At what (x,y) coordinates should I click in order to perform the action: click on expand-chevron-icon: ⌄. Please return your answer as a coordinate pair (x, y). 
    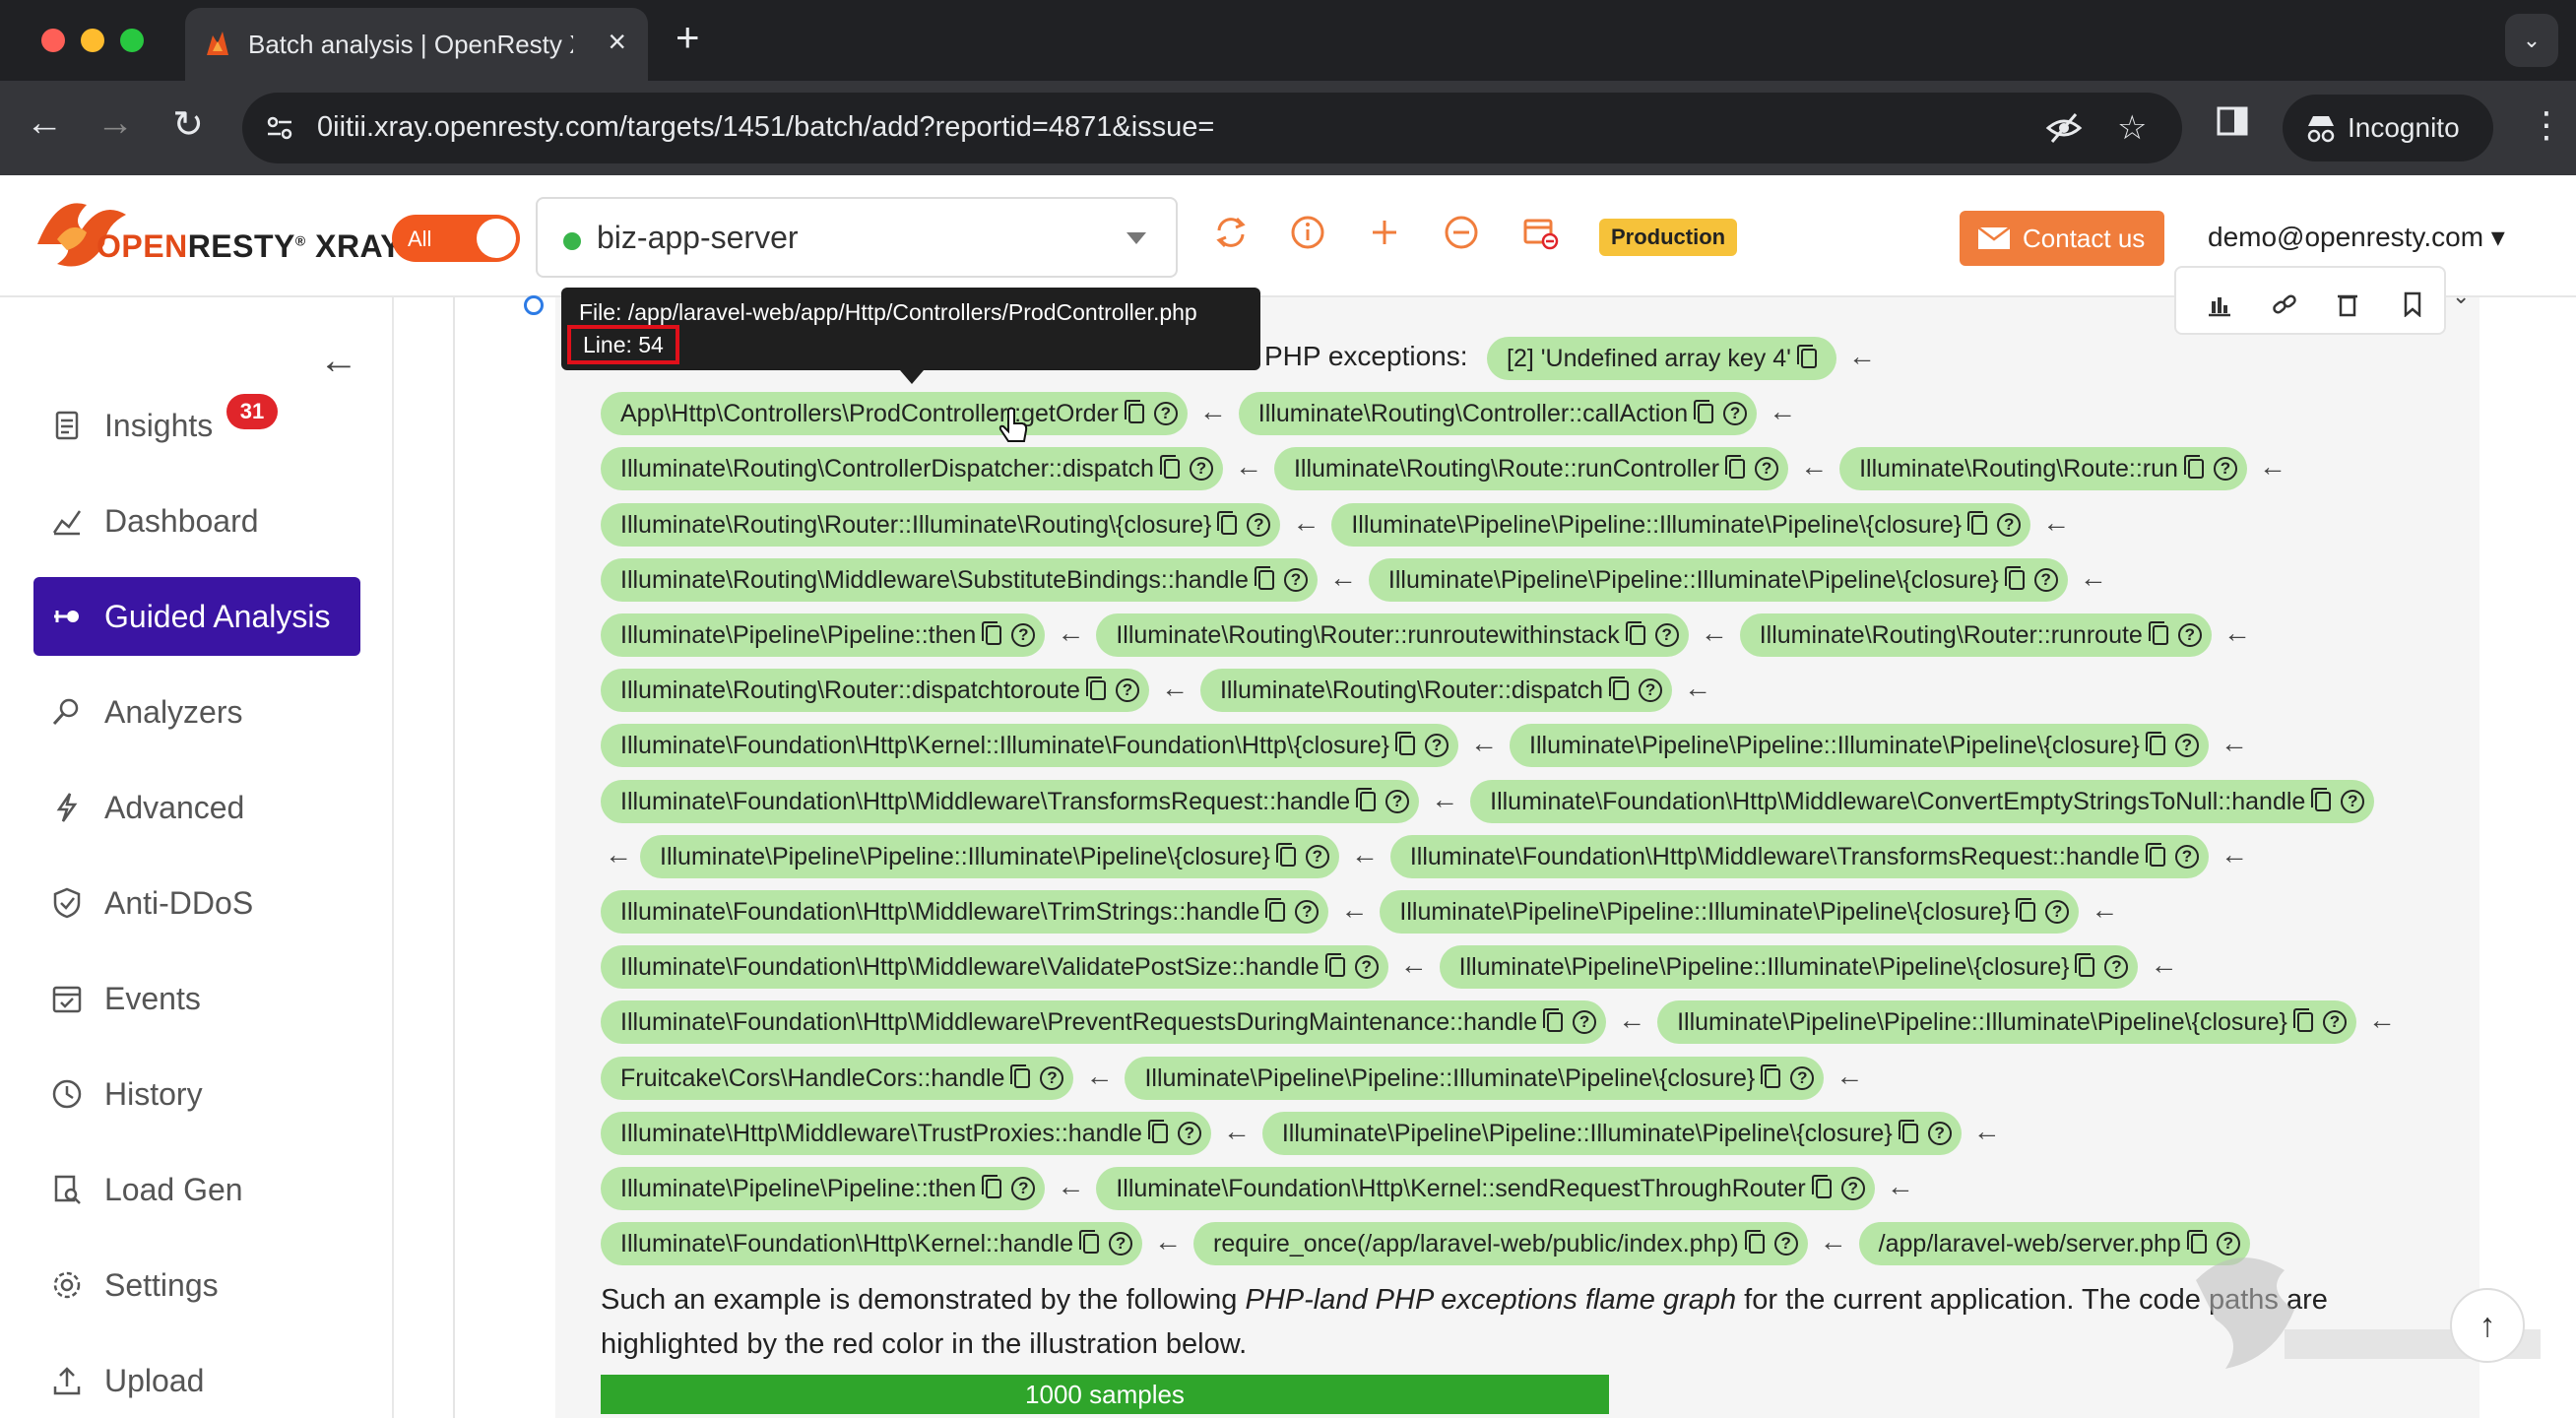
    Looking at the image, I should click on (2461, 297).